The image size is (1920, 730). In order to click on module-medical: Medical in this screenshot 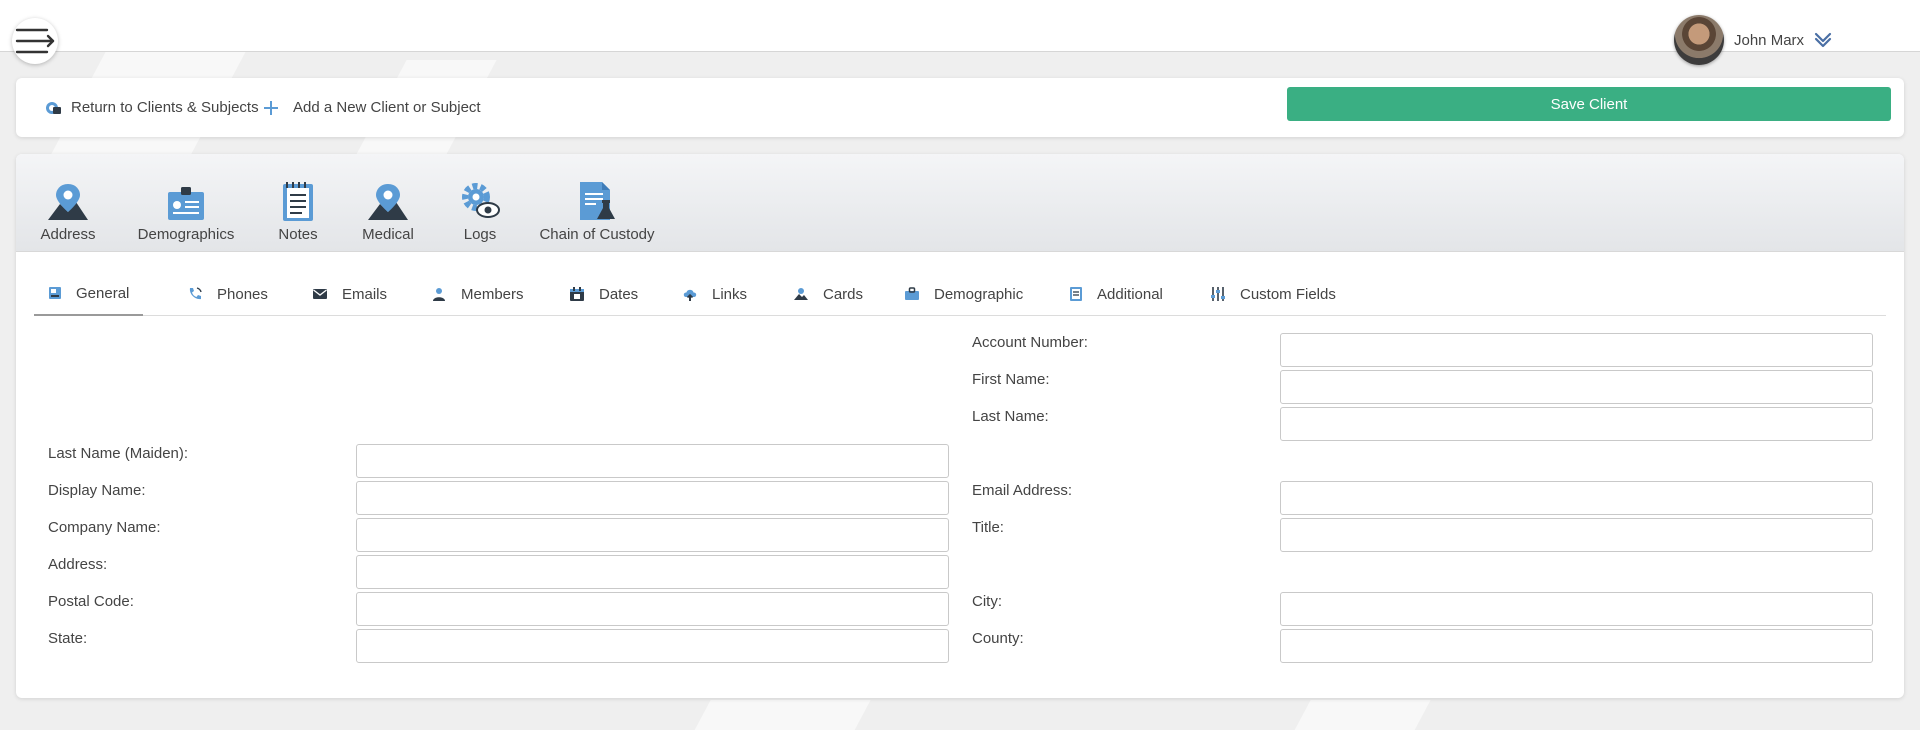, I will do `click(388, 210)`.